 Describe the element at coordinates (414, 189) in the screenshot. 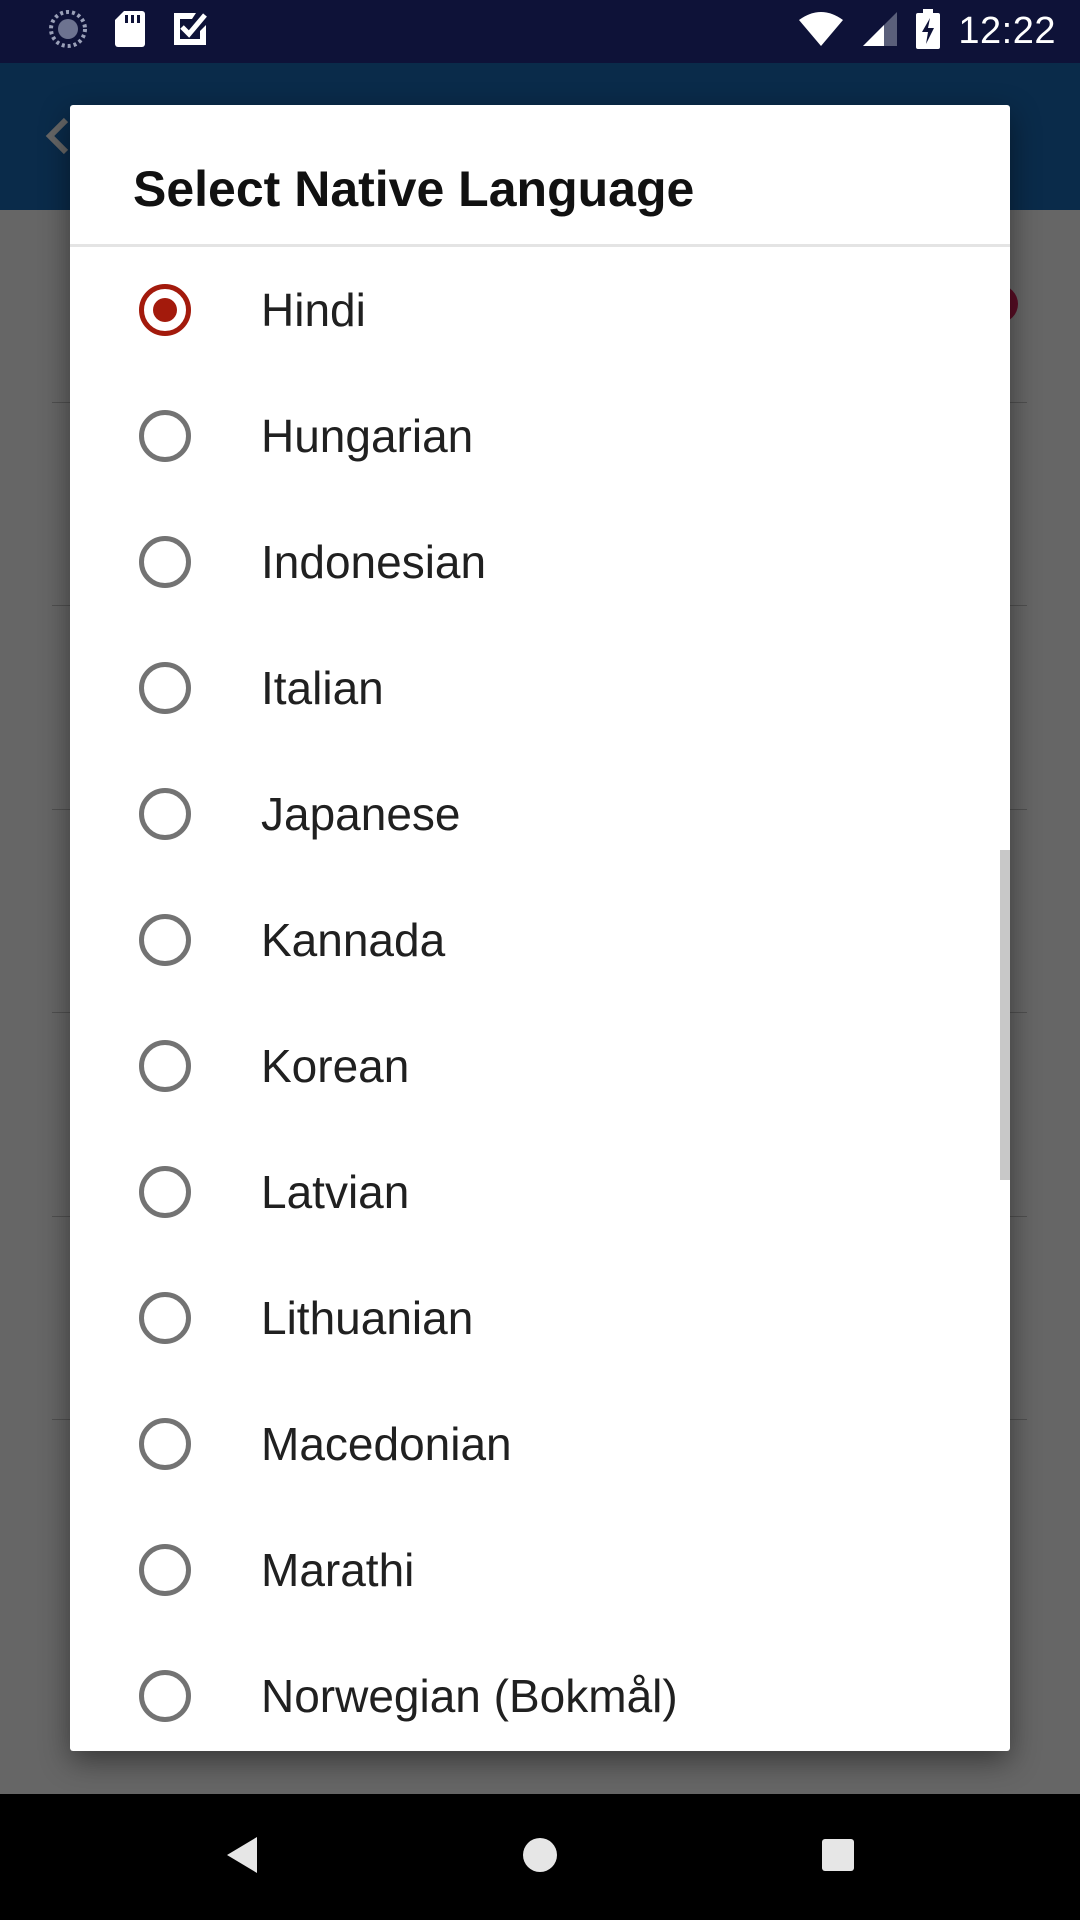

I see `dialog-title: Select Native Language` at that location.